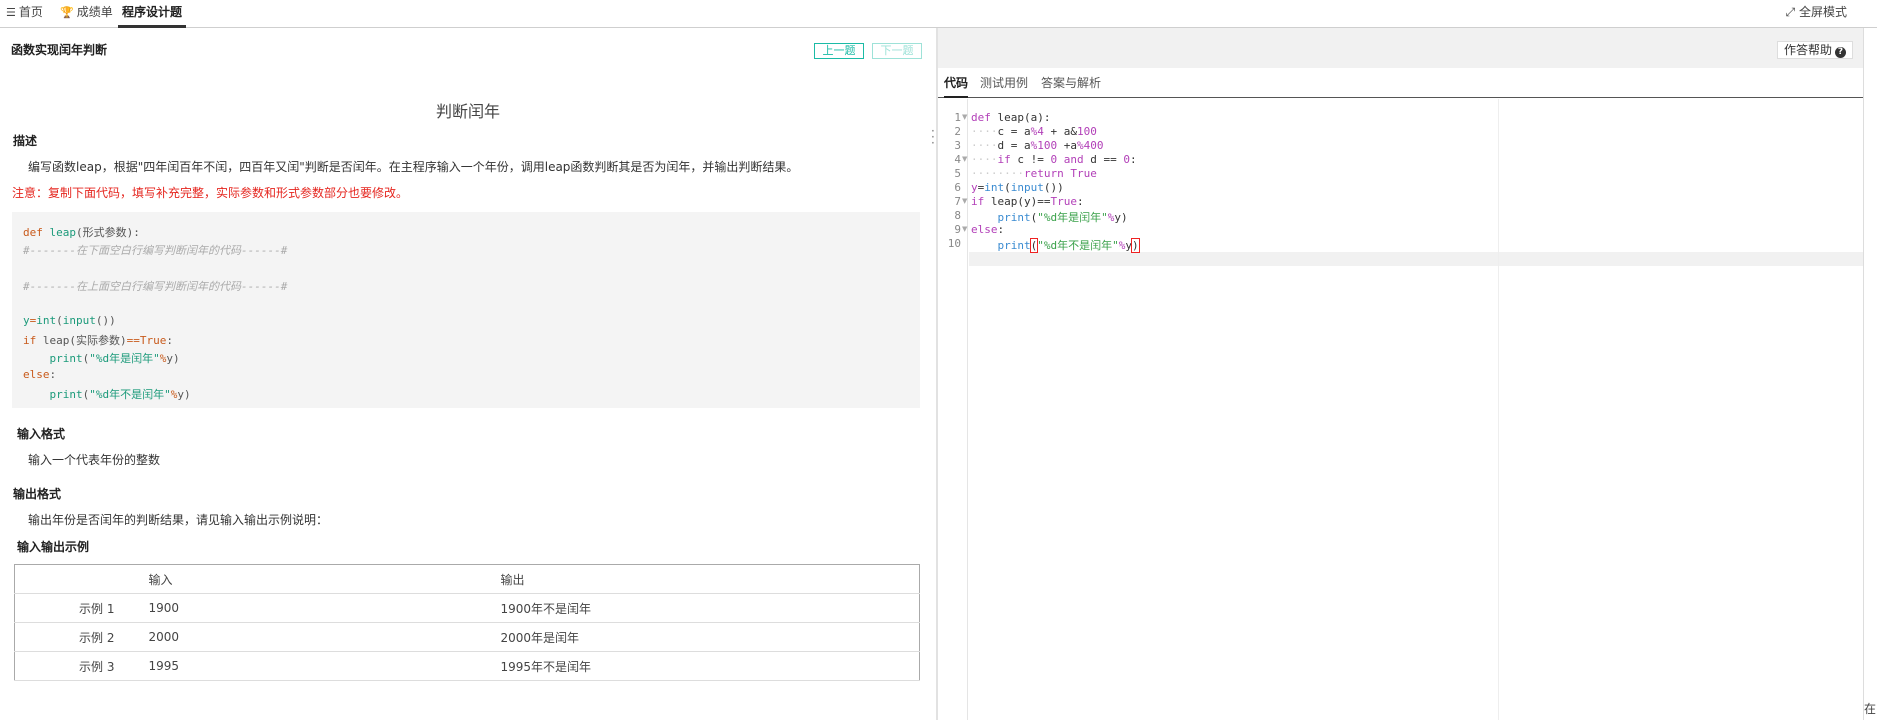 This screenshot has height=720, width=1877. I want to click on editor-line-2: ····c = a%4 + a&100, so click(1034, 131).